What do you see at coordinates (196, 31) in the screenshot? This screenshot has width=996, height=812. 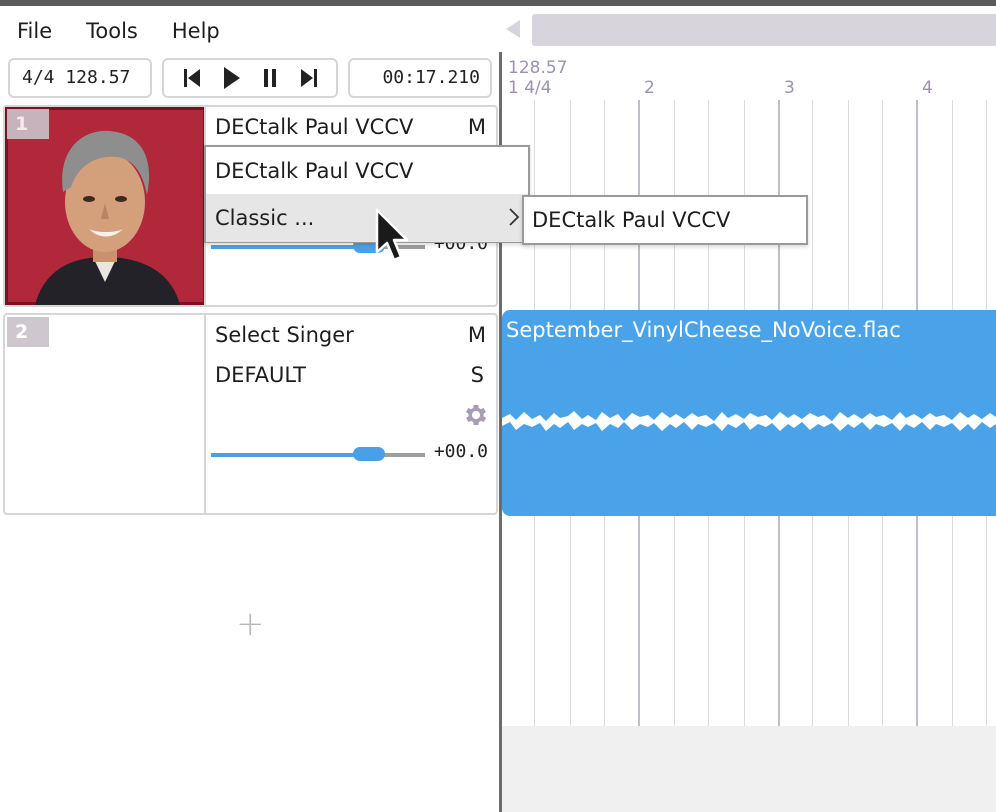 I see `menu-help: Help` at bounding box center [196, 31].